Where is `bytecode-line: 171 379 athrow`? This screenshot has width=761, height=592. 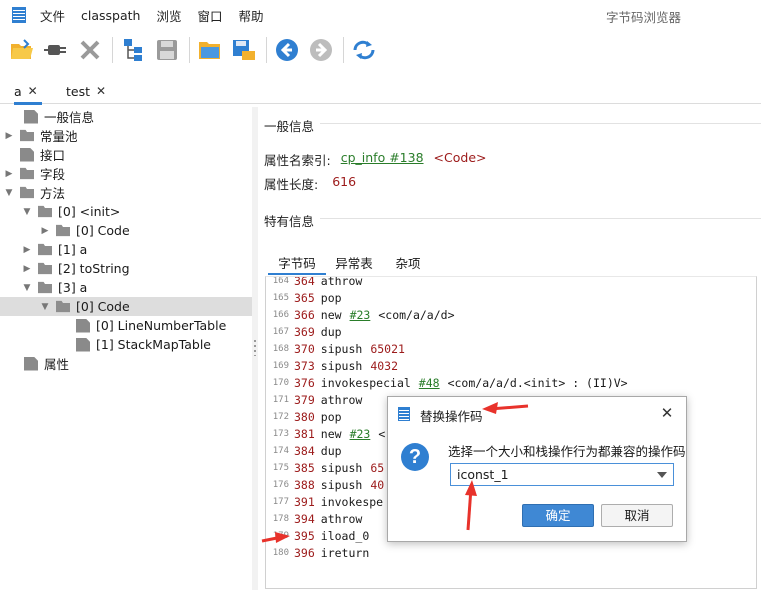
bytecode-line: 171 379 athrow is located at coordinates (314, 399).